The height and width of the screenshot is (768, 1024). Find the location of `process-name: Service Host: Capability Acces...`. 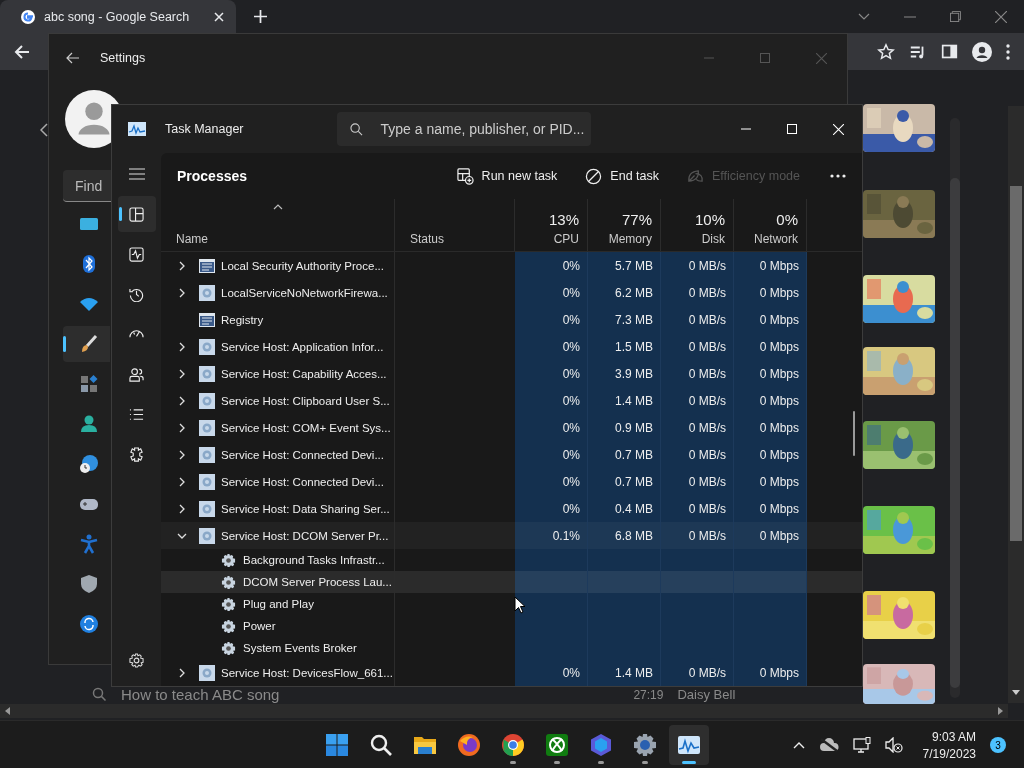

process-name: Service Host: Capability Acces... is located at coordinates (304, 373).